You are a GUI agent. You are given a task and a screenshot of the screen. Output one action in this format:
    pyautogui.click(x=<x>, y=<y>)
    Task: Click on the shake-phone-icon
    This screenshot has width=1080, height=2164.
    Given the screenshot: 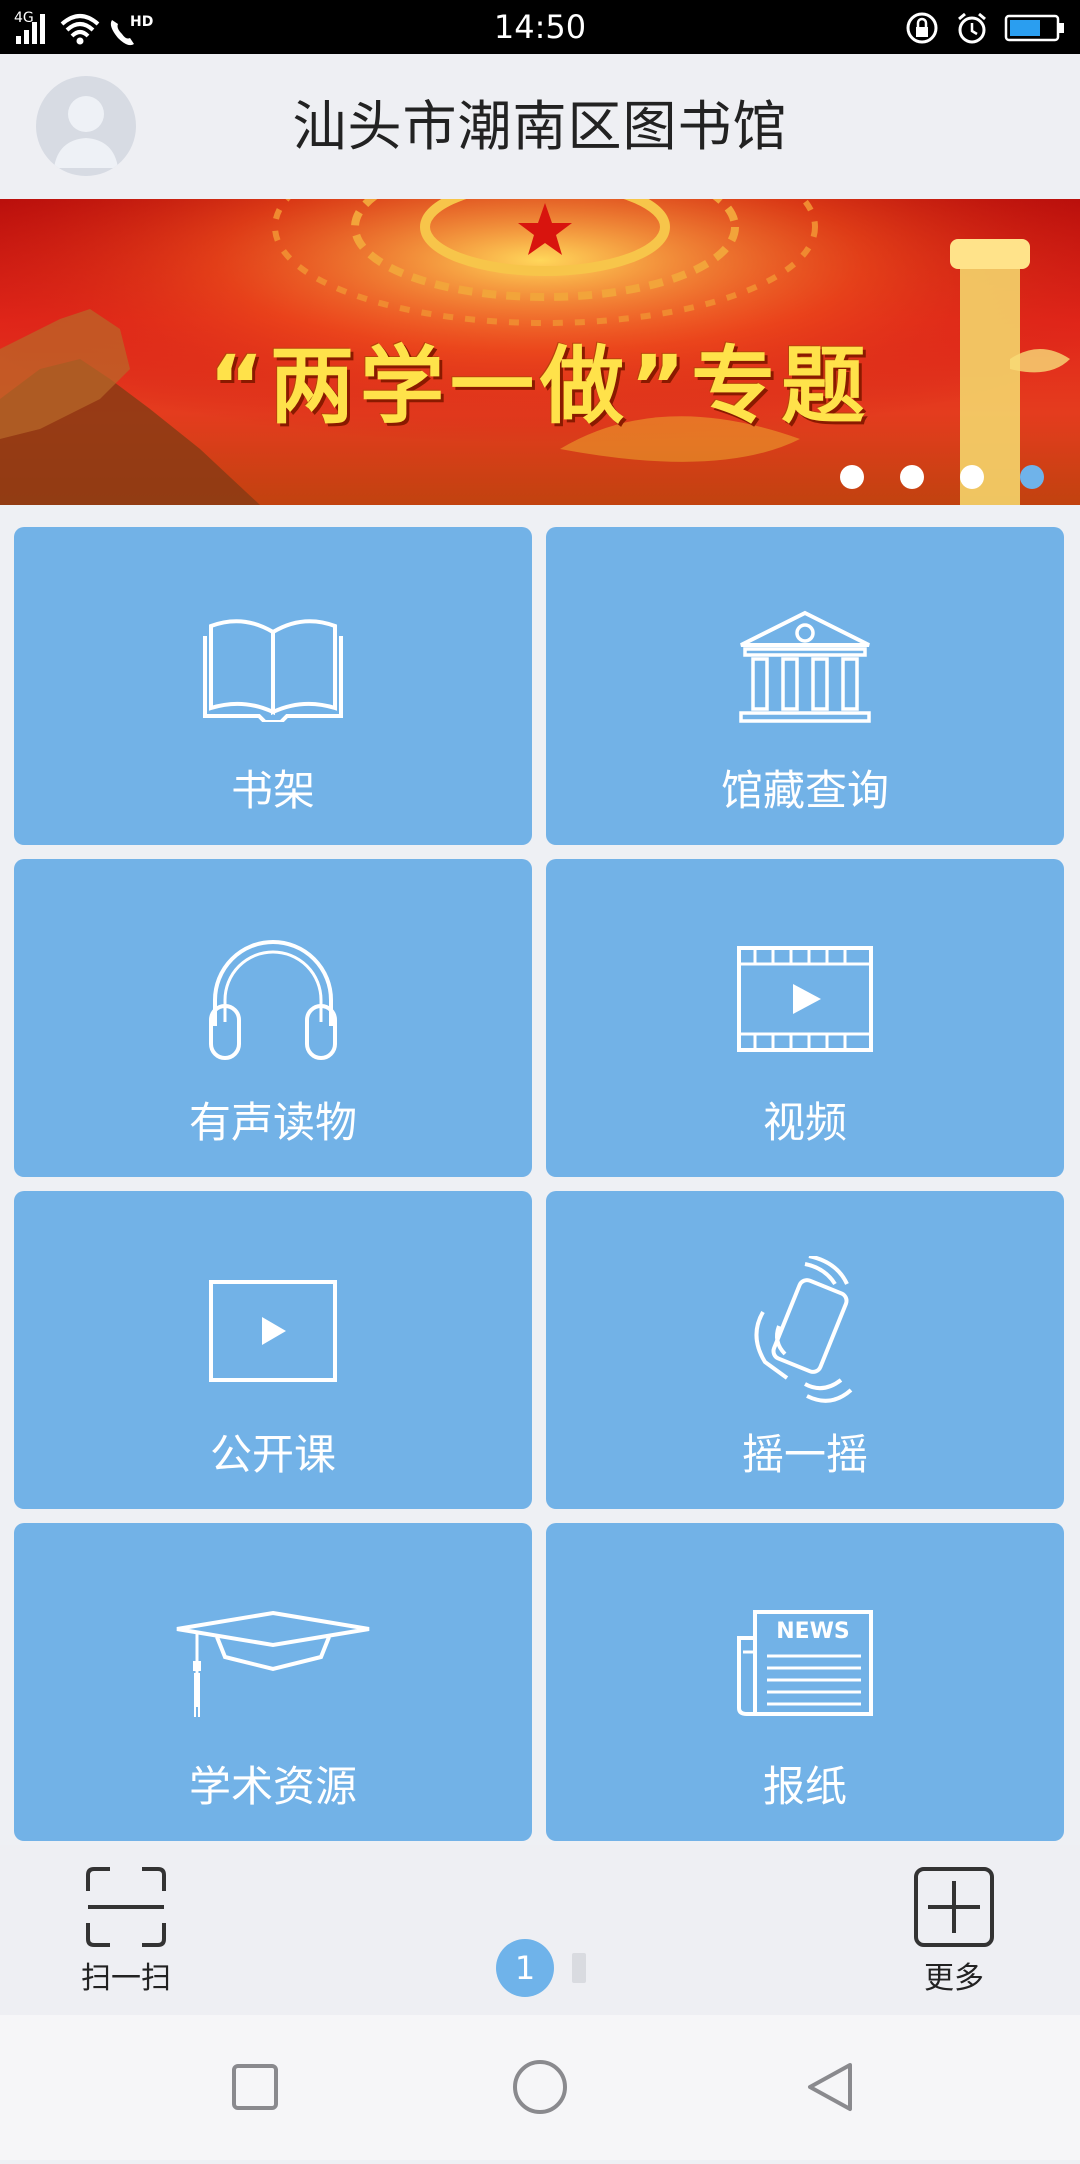 What is the action you would take?
    pyautogui.click(x=803, y=1329)
    